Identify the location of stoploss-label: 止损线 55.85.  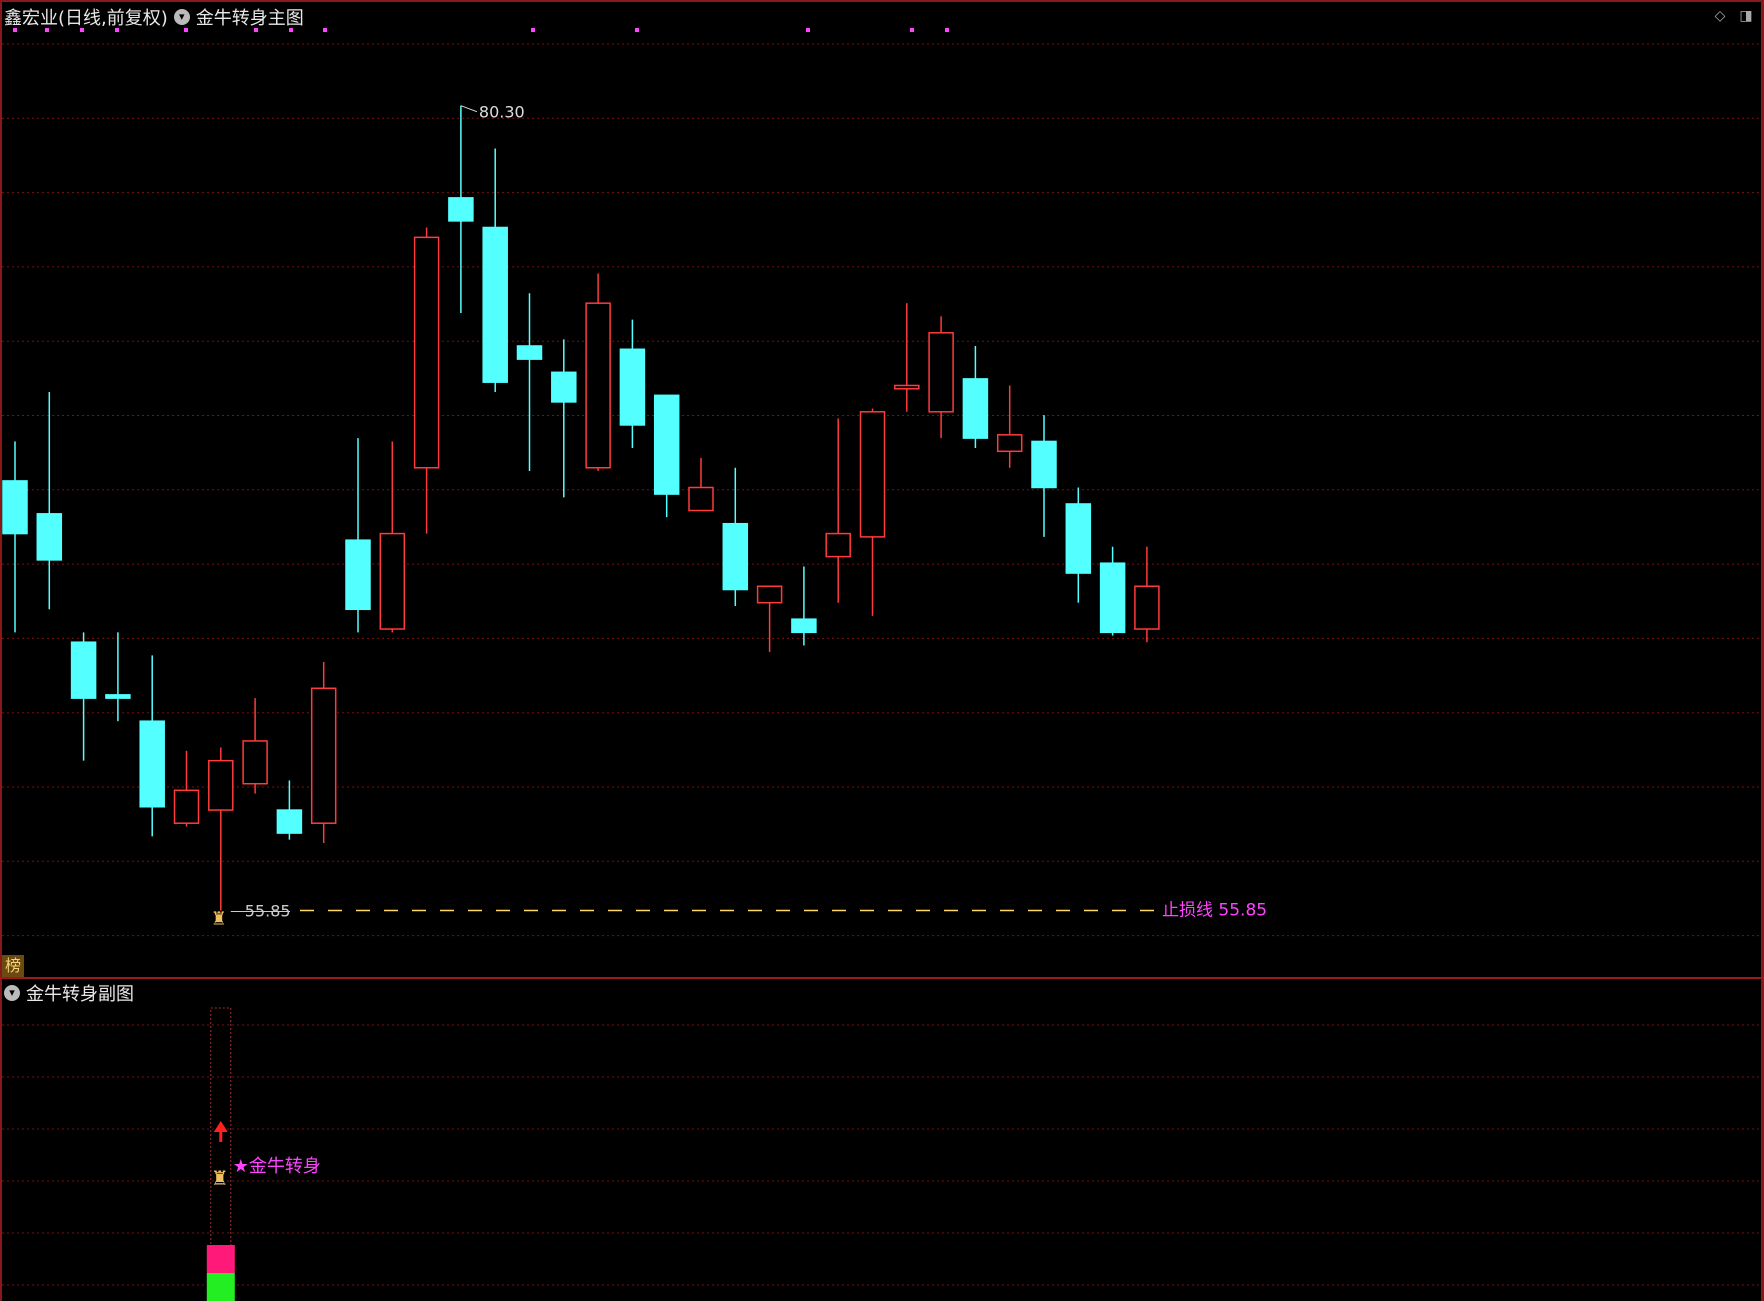
(1214, 910).